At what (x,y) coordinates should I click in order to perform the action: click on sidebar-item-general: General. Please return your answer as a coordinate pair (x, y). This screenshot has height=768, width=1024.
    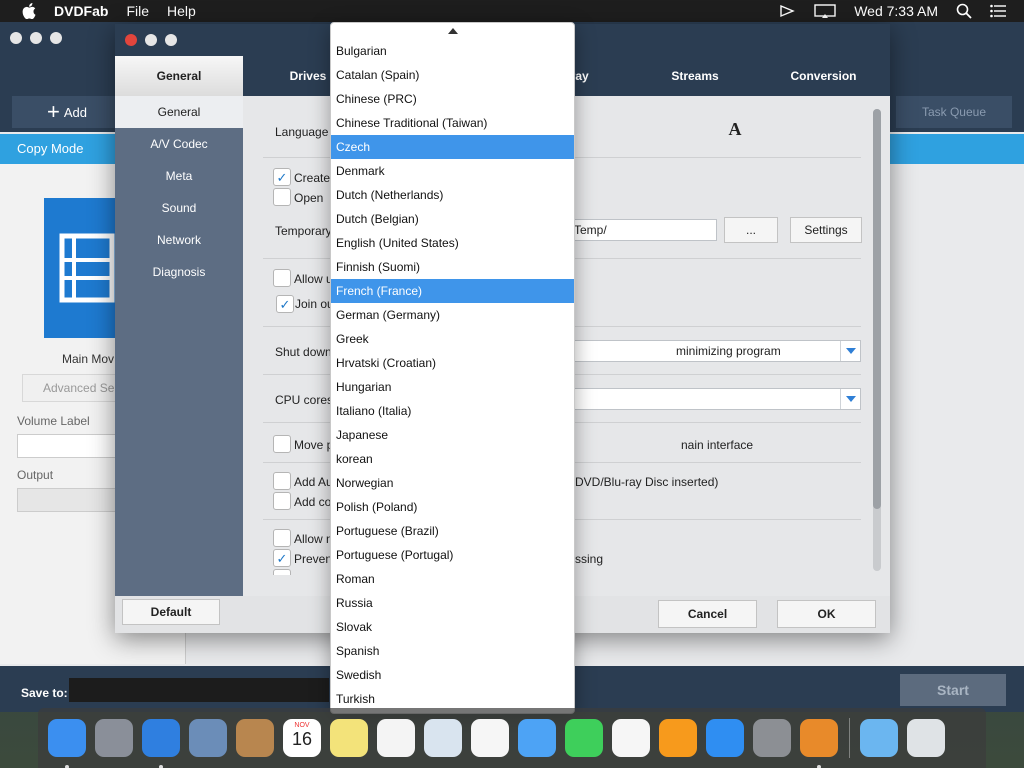
    Looking at the image, I should click on (179, 112).